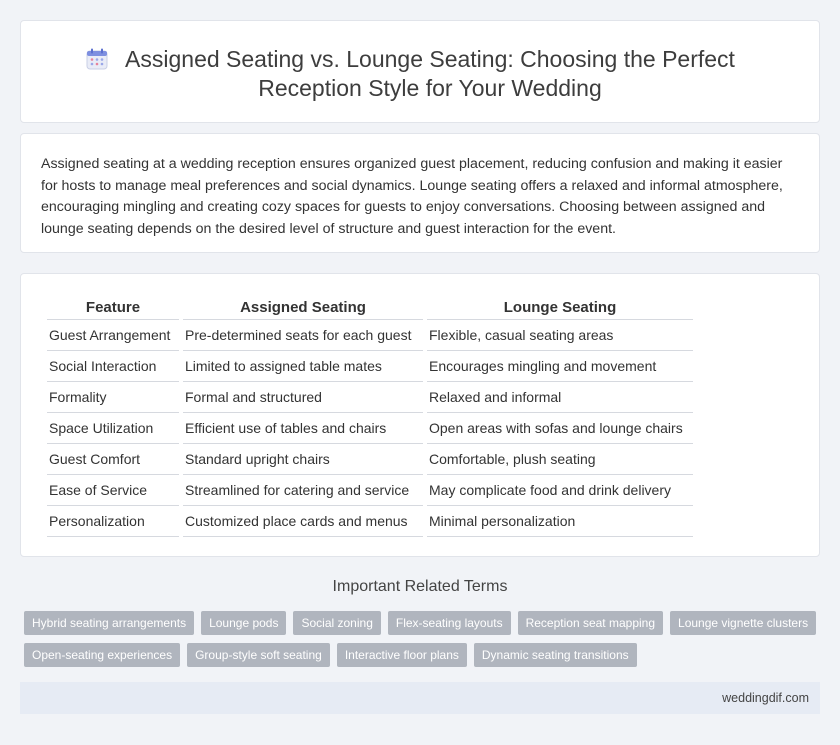 Image resolution: width=840 pixels, height=745 pixels. I want to click on table-cell: Formal and structured, so click(303, 397).